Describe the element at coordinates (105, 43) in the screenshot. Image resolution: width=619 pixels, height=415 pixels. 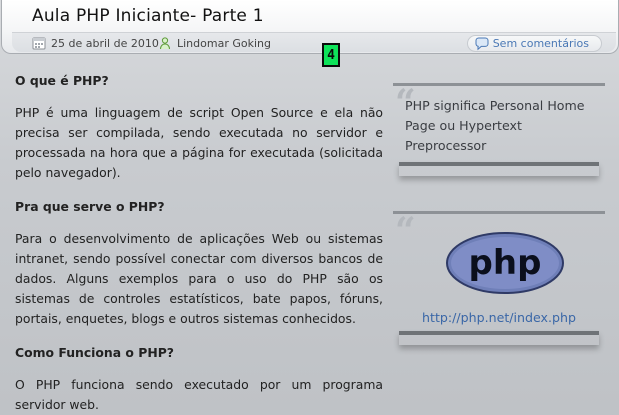
I see `post-date-text: 25 de abril de 2010` at that location.